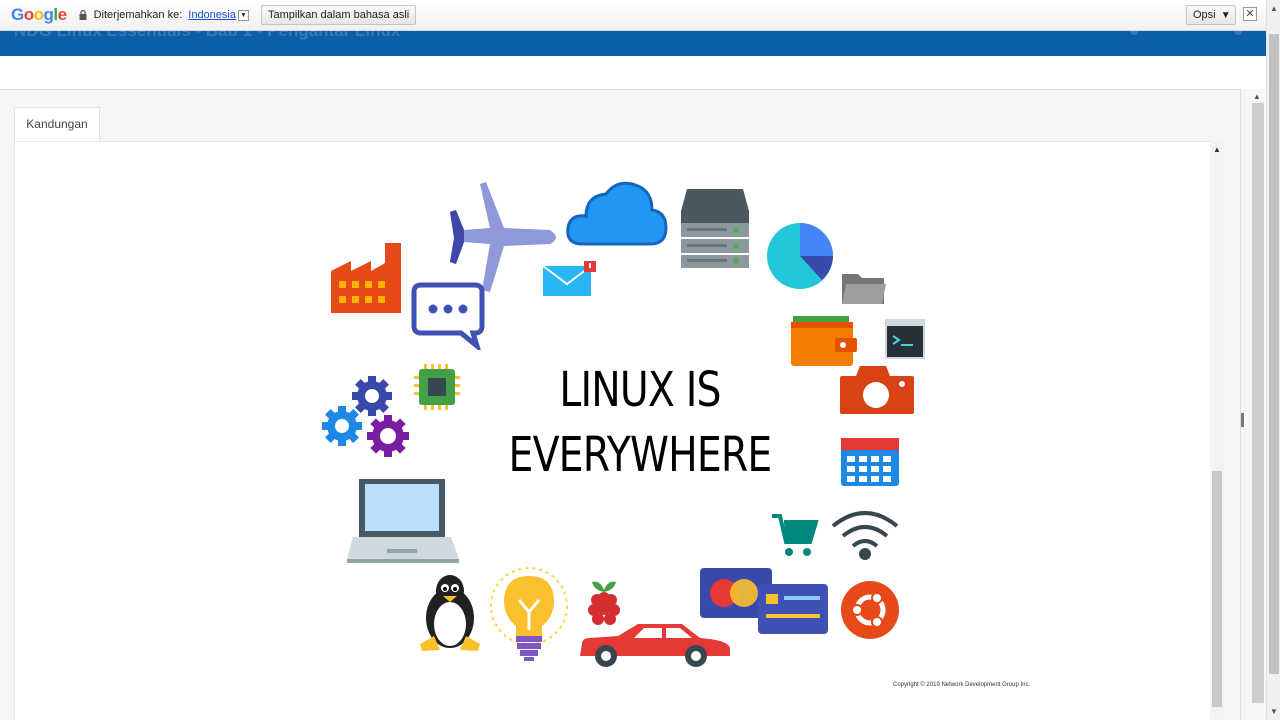 The width and height of the screenshot is (1280, 720). What do you see at coordinates (1258, 403) in the screenshot?
I see `outer-scroll-thumb` at bounding box center [1258, 403].